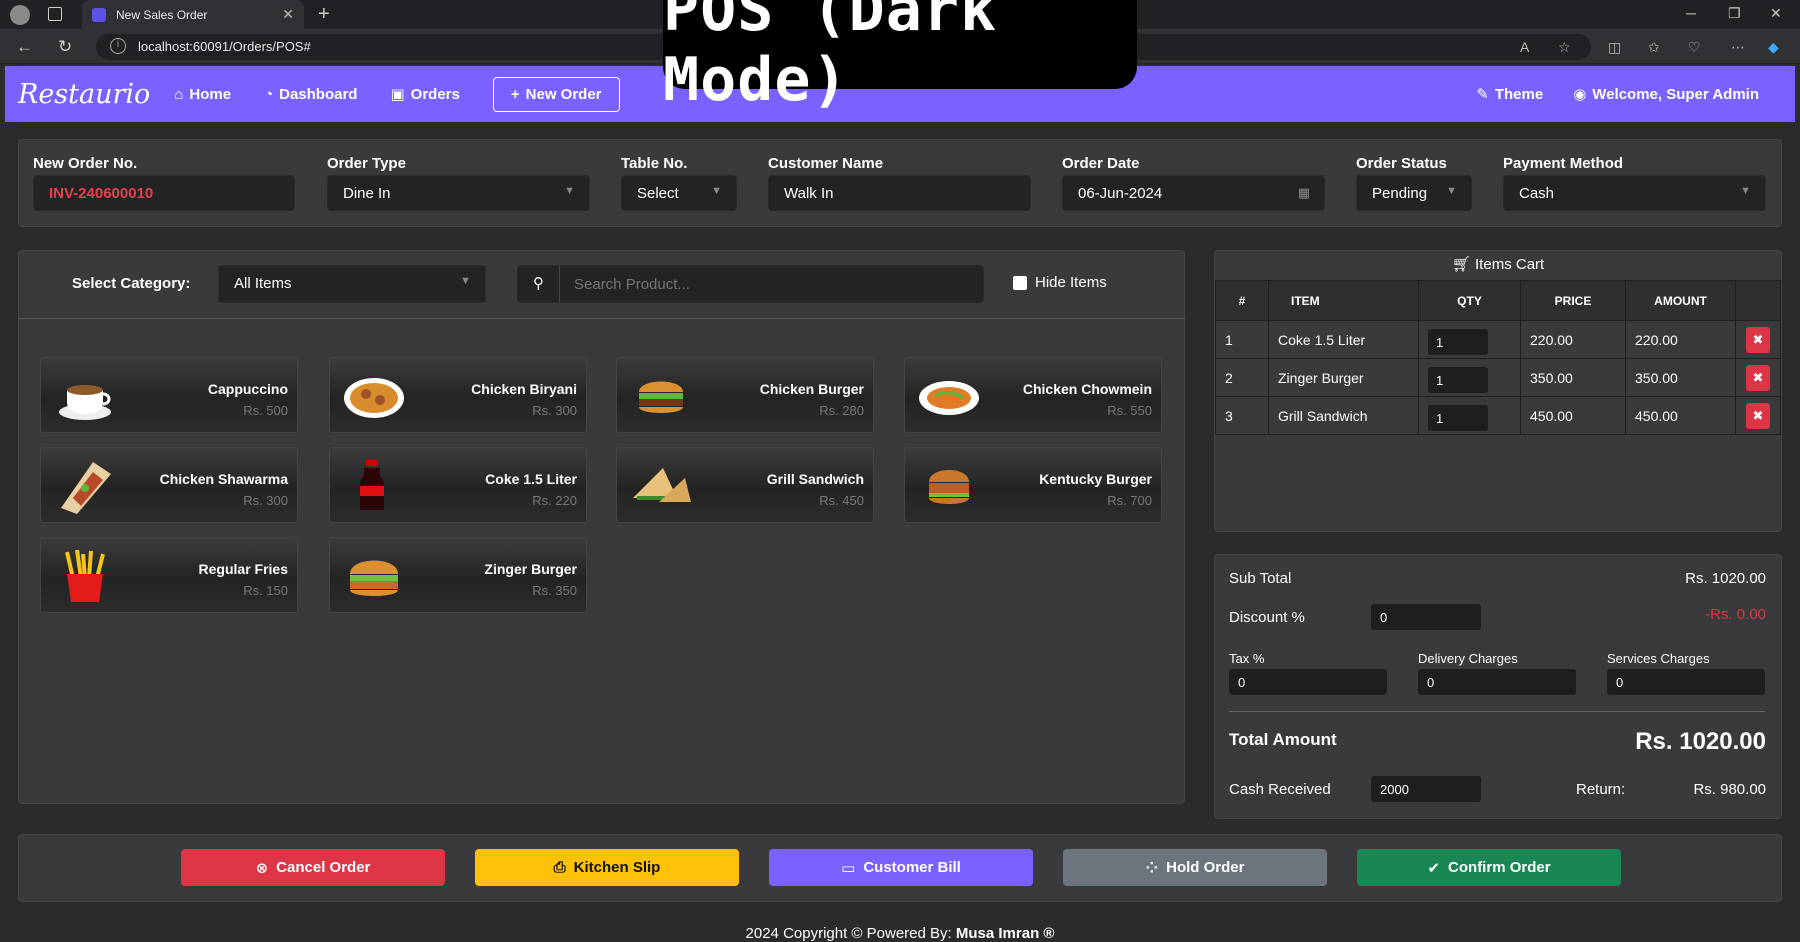  Describe the element at coordinates (1694, 47) in the screenshot. I see `extensions-icon: ♡` at that location.